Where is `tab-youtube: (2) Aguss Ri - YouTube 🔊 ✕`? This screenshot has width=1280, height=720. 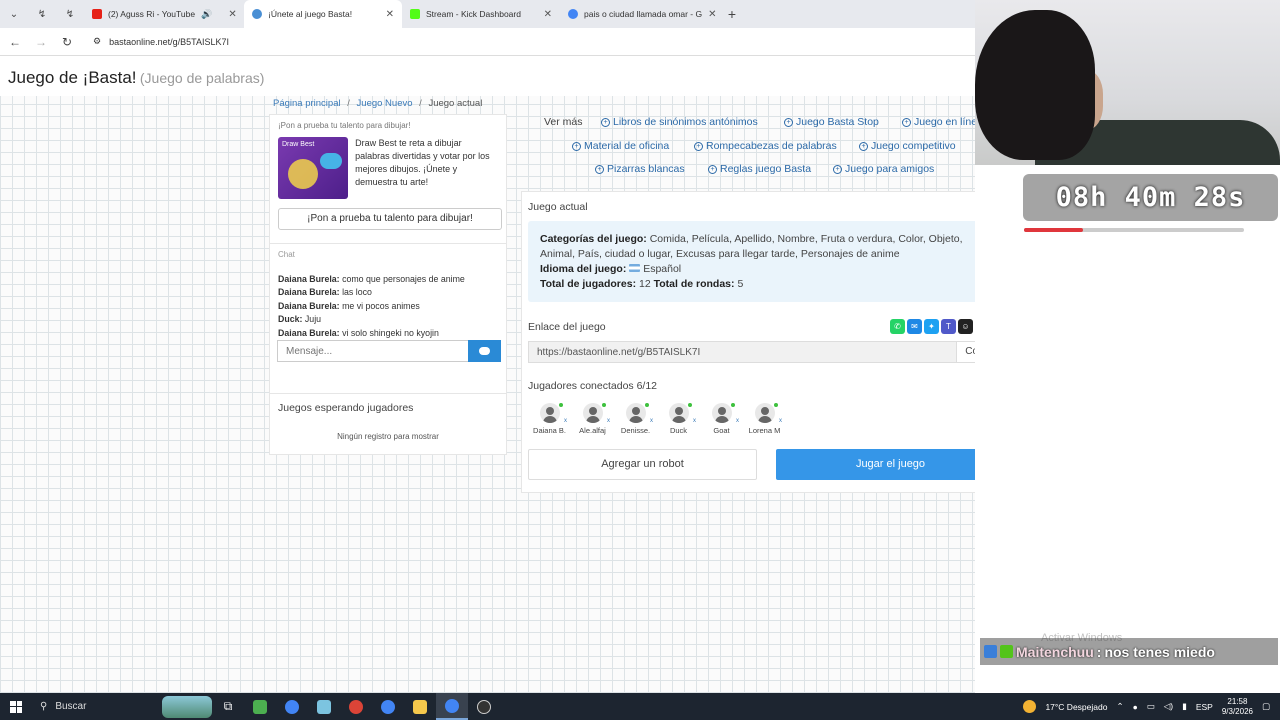 tab-youtube: (2) Aguss Ri - YouTube 🔊 ✕ is located at coordinates (164, 14).